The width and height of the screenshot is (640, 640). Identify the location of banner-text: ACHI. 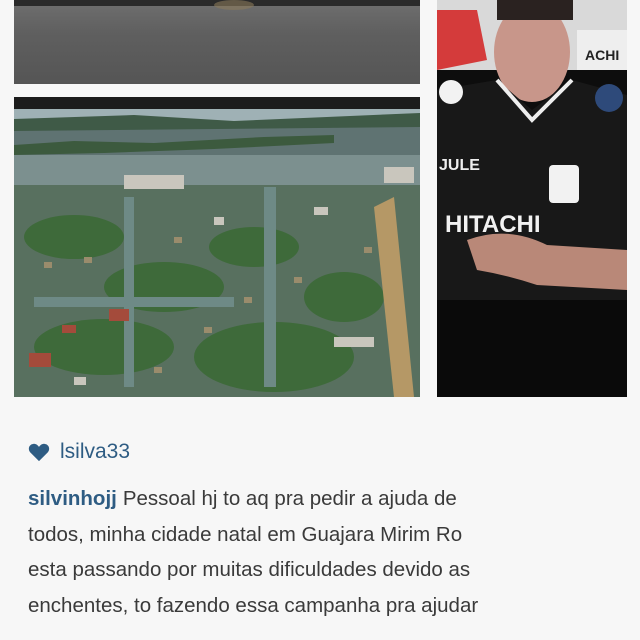
(602, 55).